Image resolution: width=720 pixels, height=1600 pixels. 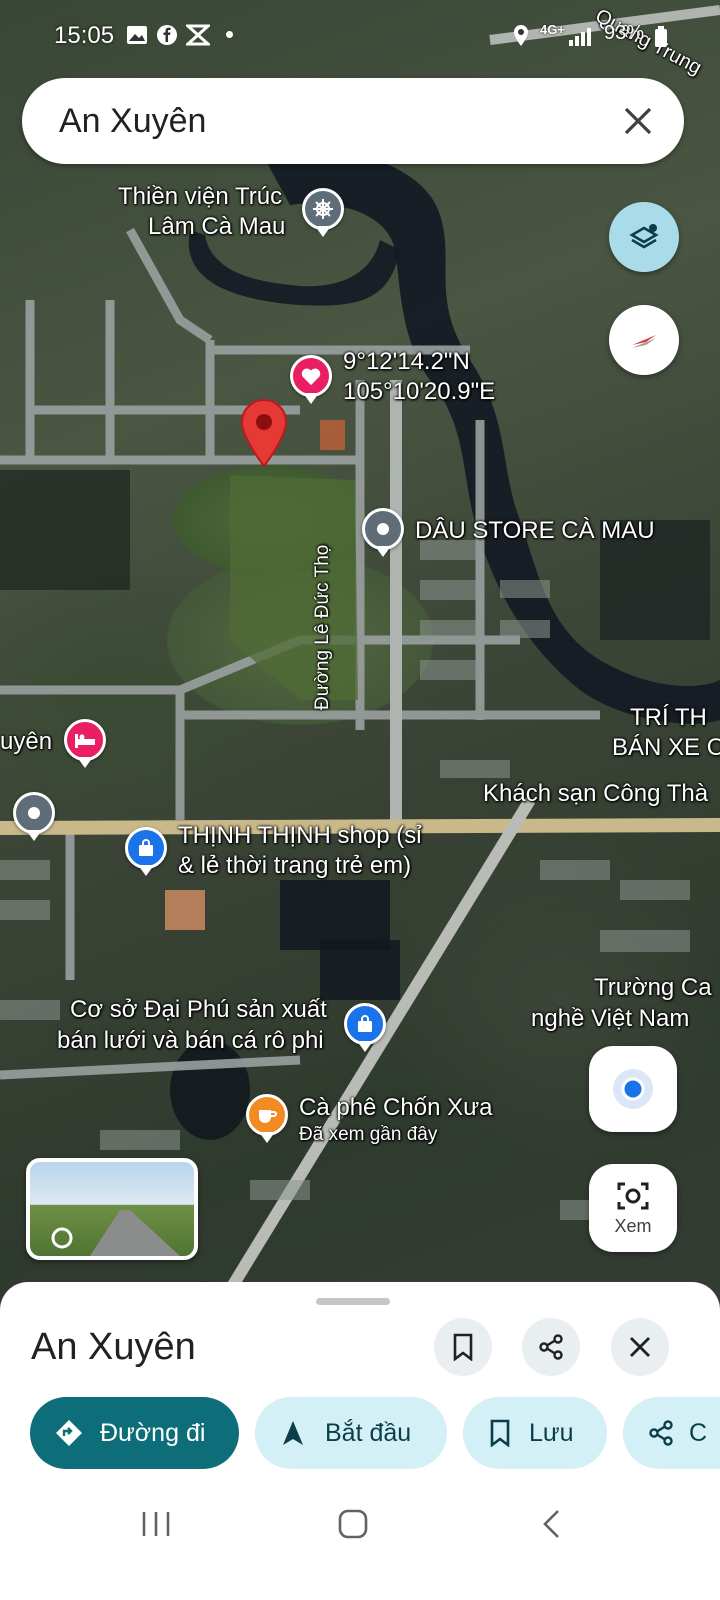 I want to click on search-bar: An Xuyên, so click(x=353, y=121).